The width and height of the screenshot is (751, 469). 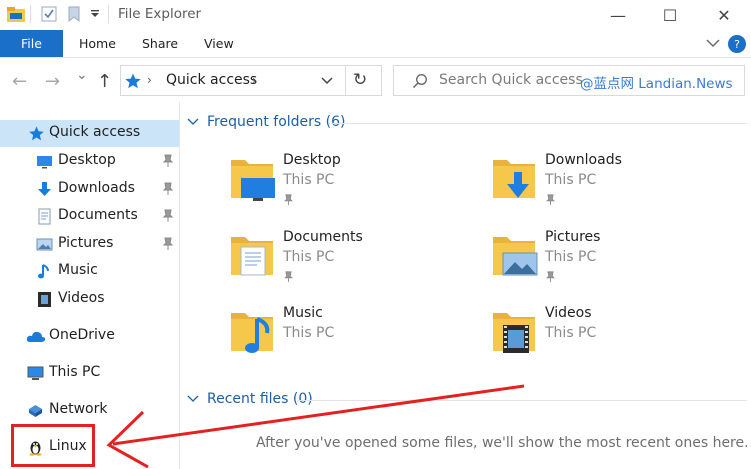 What do you see at coordinates (74, 14) in the screenshot?
I see `new-folder-icon` at bounding box center [74, 14].